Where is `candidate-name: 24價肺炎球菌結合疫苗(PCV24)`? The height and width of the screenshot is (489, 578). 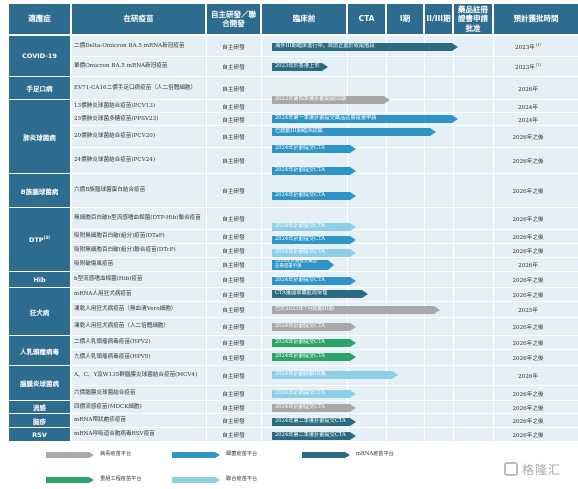 candidate-name: 24價肺炎球菌結合疫苗(PCV24) is located at coordinates (115, 160).